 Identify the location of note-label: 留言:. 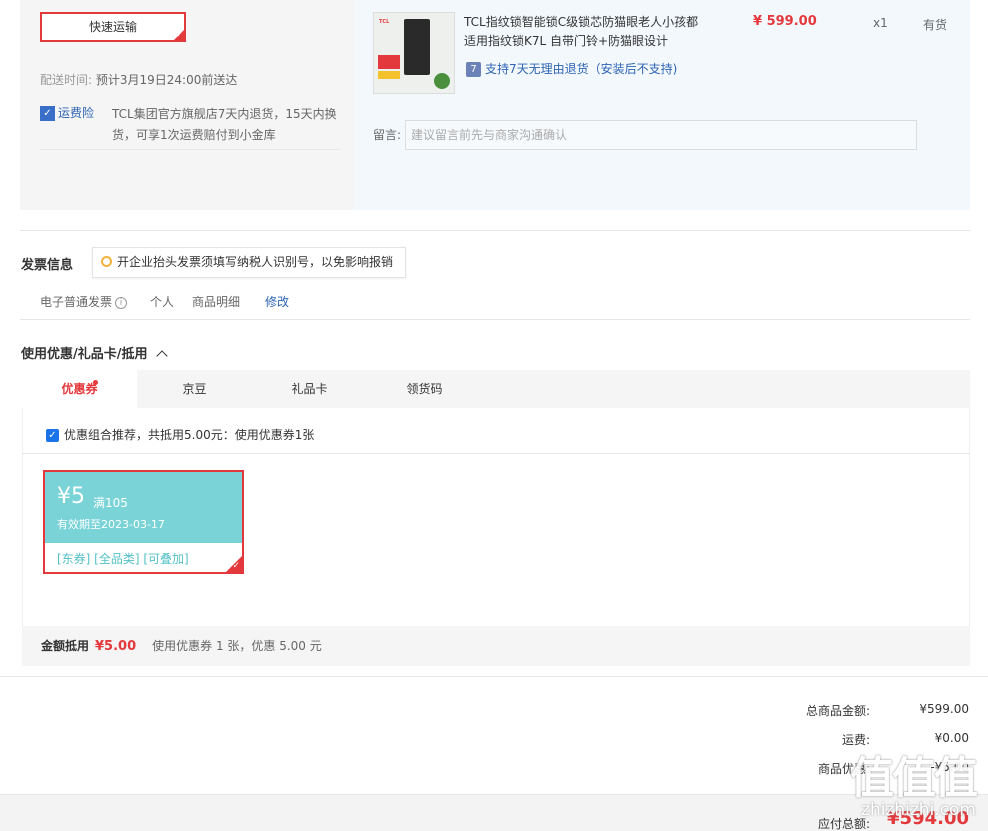
(387, 135).